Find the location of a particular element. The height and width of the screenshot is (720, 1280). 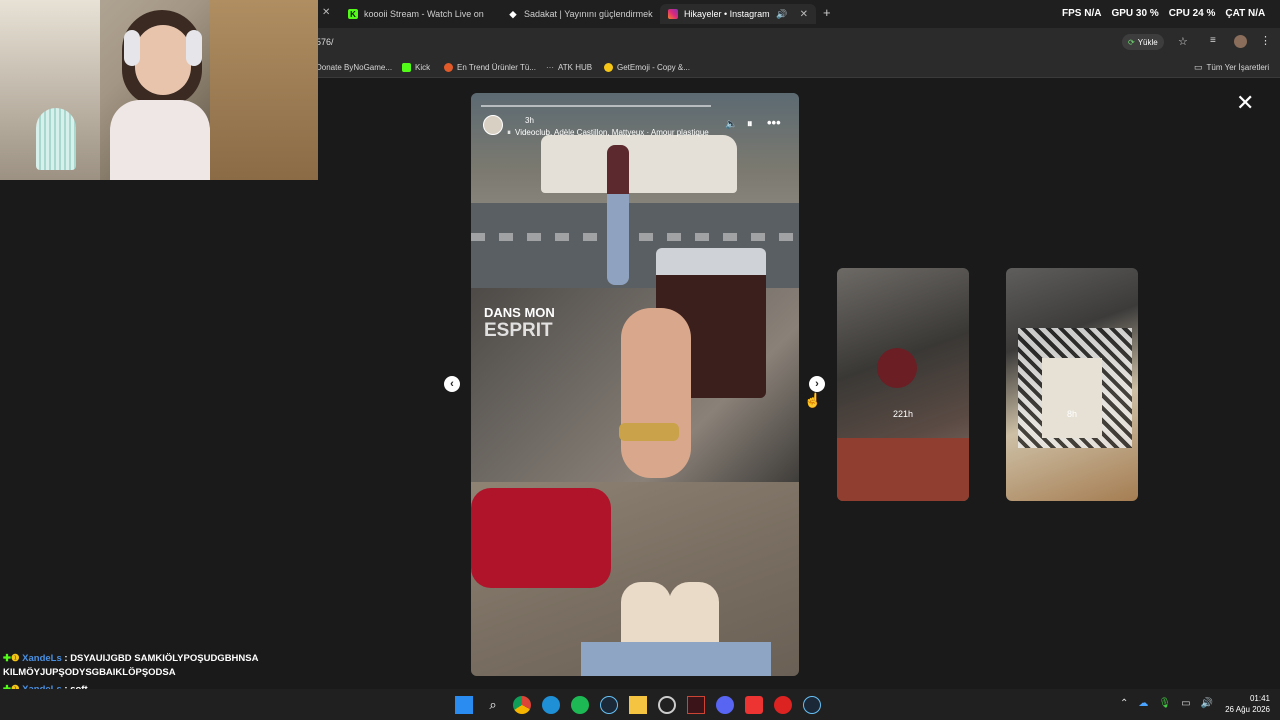

volume-icon: 🔊 is located at coordinates (1207, 703).